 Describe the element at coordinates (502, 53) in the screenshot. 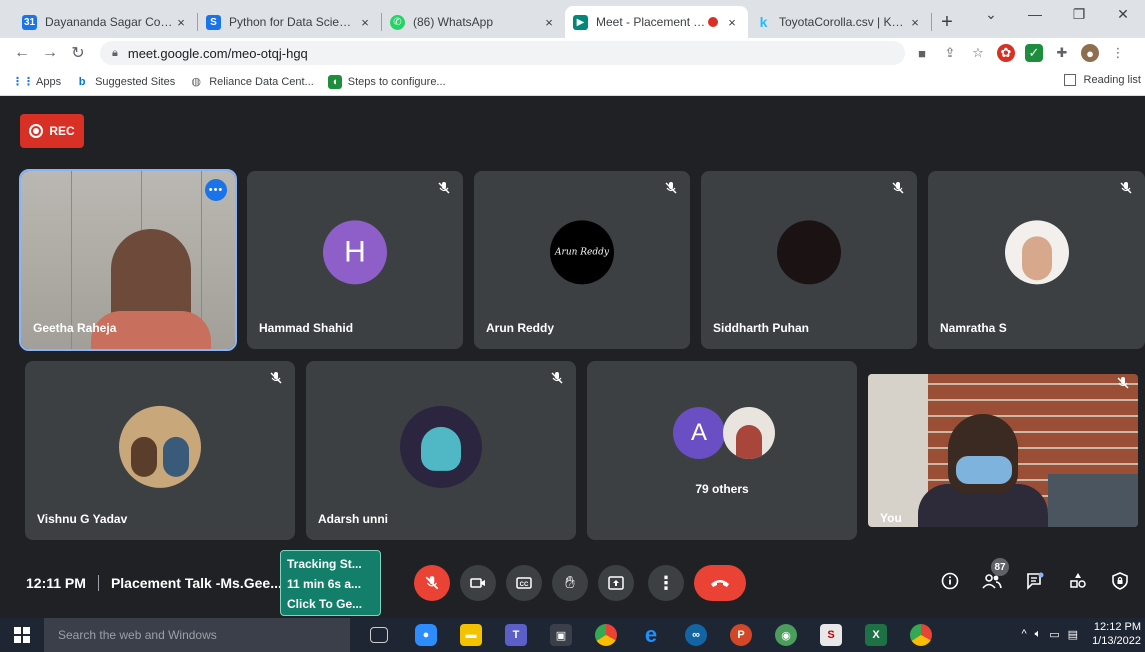

I see `url-input: 🔒︎ meet.google.com/meo-otqj-hgq` at that location.